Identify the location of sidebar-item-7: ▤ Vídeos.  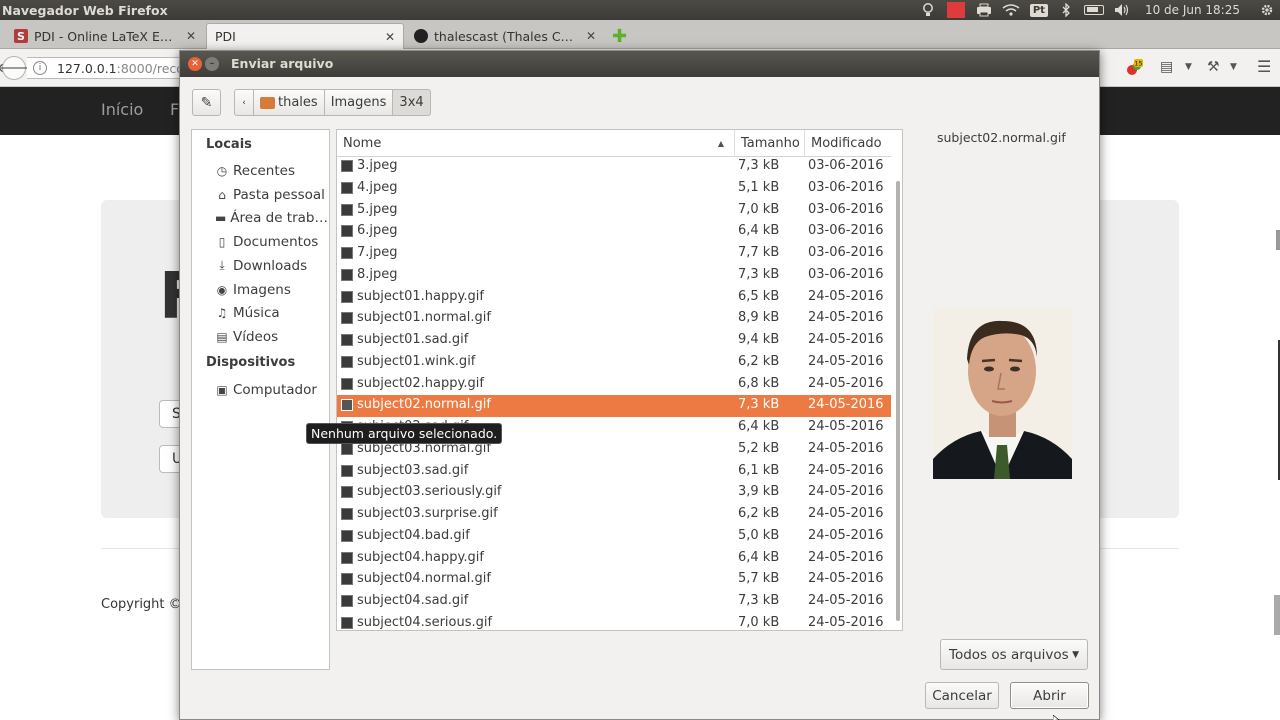
(271, 337).